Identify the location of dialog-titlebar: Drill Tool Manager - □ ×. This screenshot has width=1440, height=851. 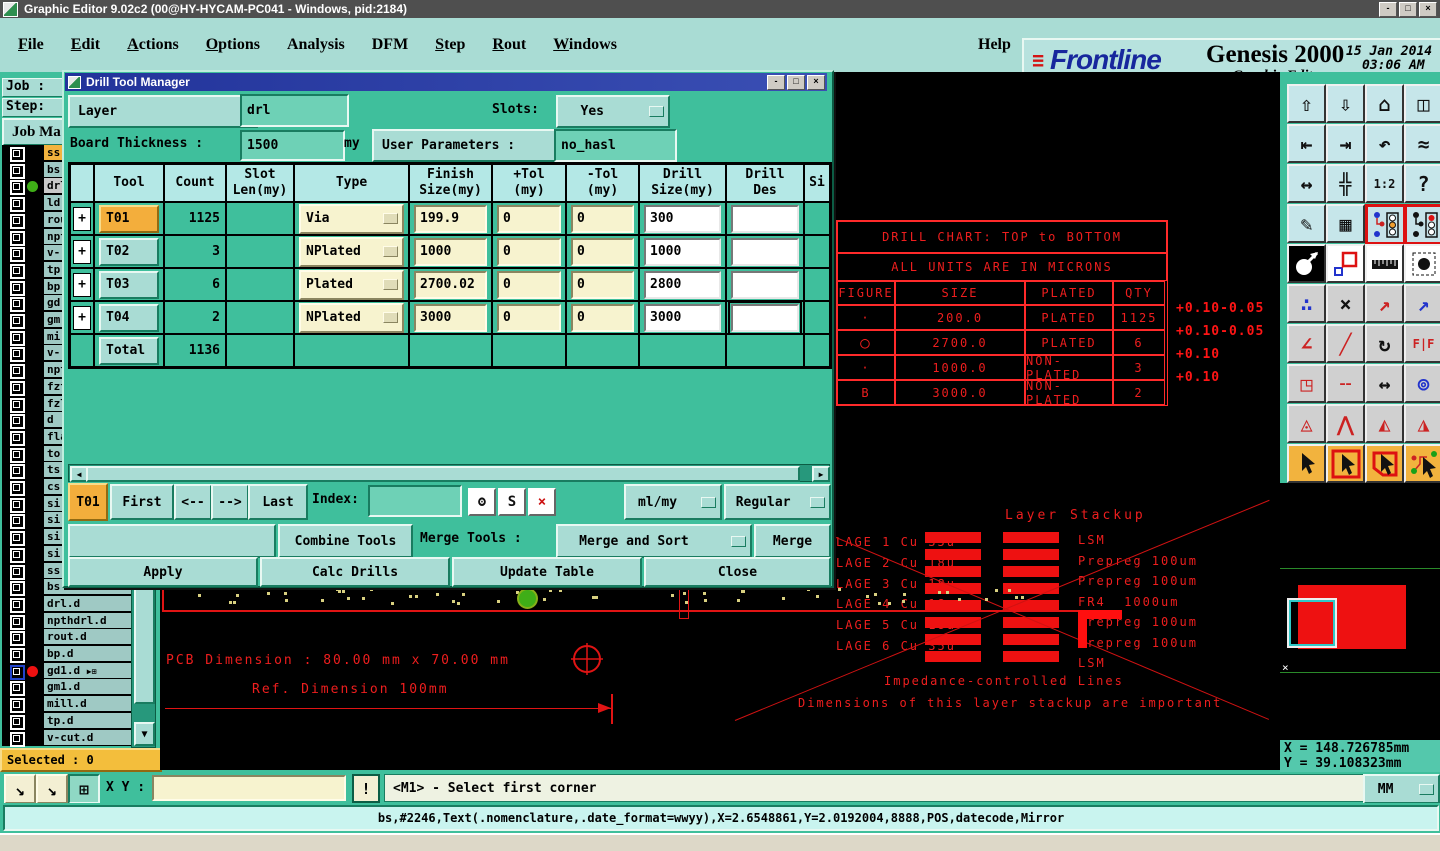
(446, 82).